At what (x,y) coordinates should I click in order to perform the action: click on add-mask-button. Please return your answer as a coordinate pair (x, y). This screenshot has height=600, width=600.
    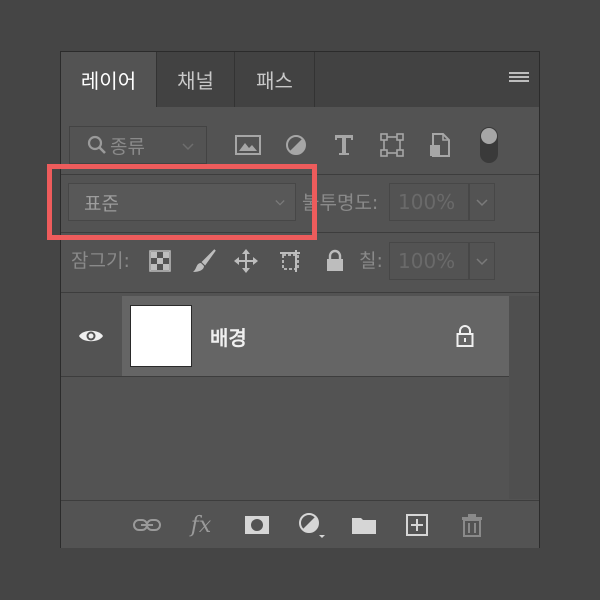
    Looking at the image, I should click on (257, 525).